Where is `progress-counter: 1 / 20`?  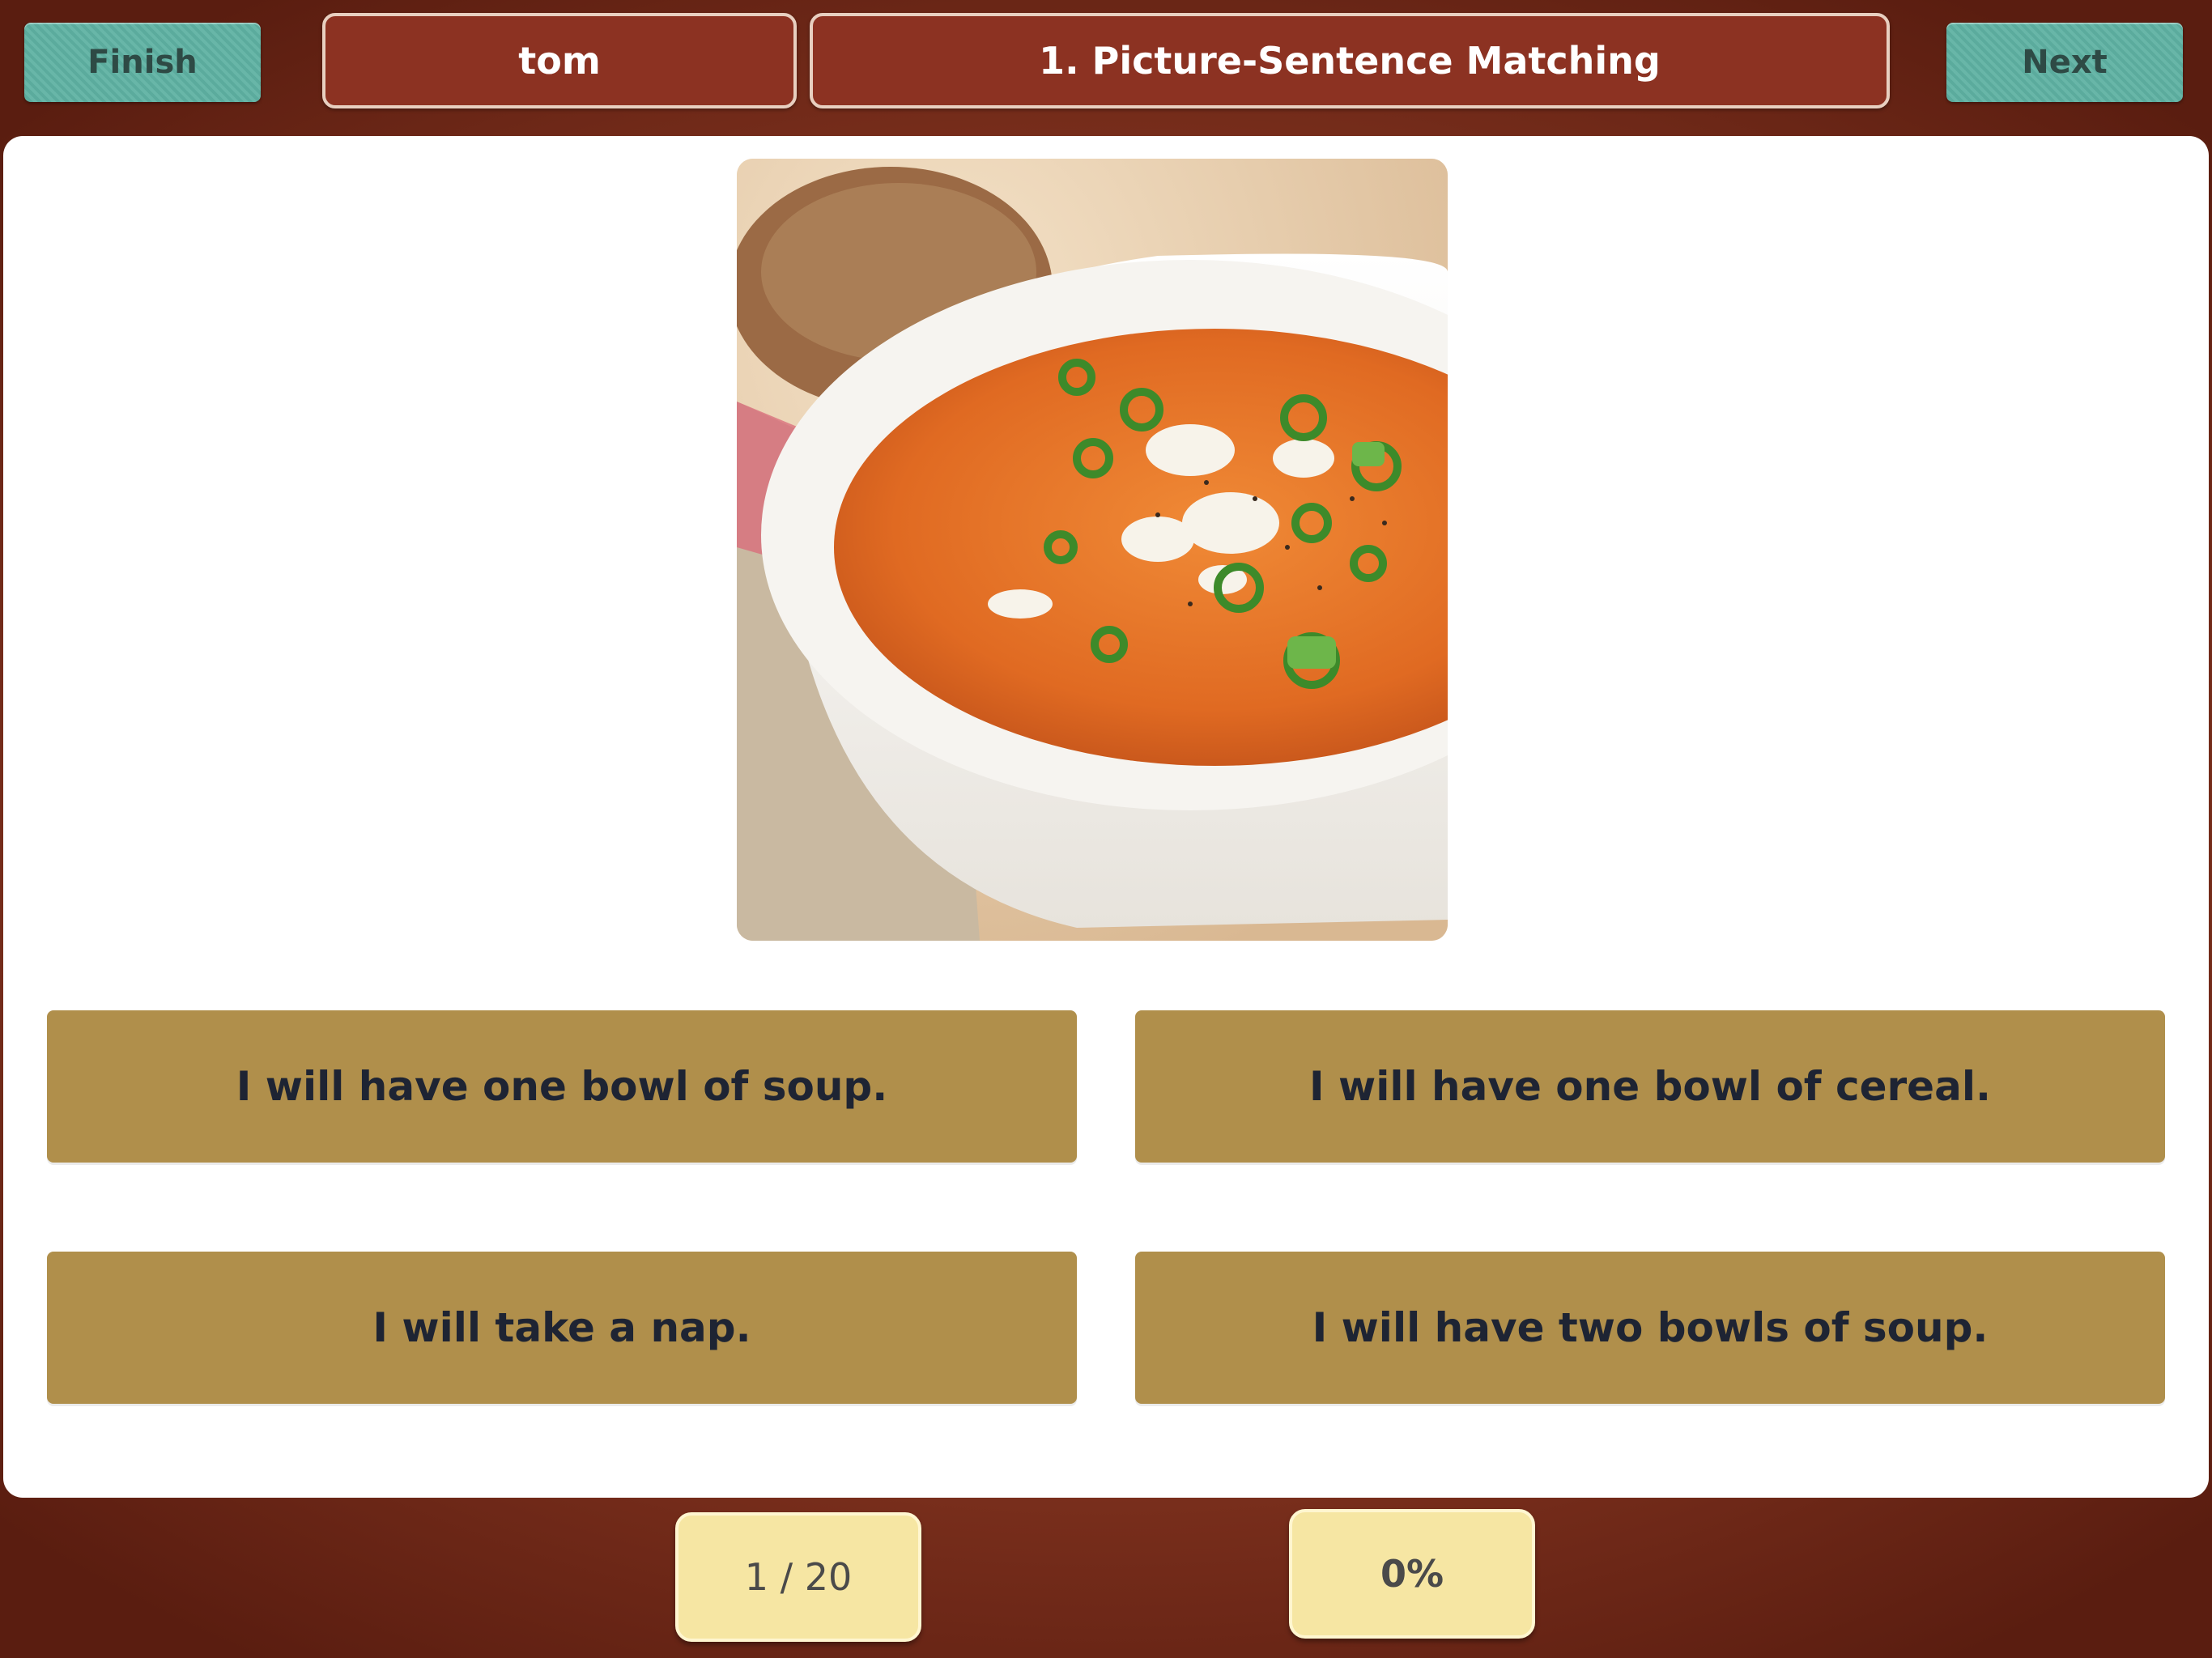
progress-counter: 1 / 20 is located at coordinates (798, 1577).